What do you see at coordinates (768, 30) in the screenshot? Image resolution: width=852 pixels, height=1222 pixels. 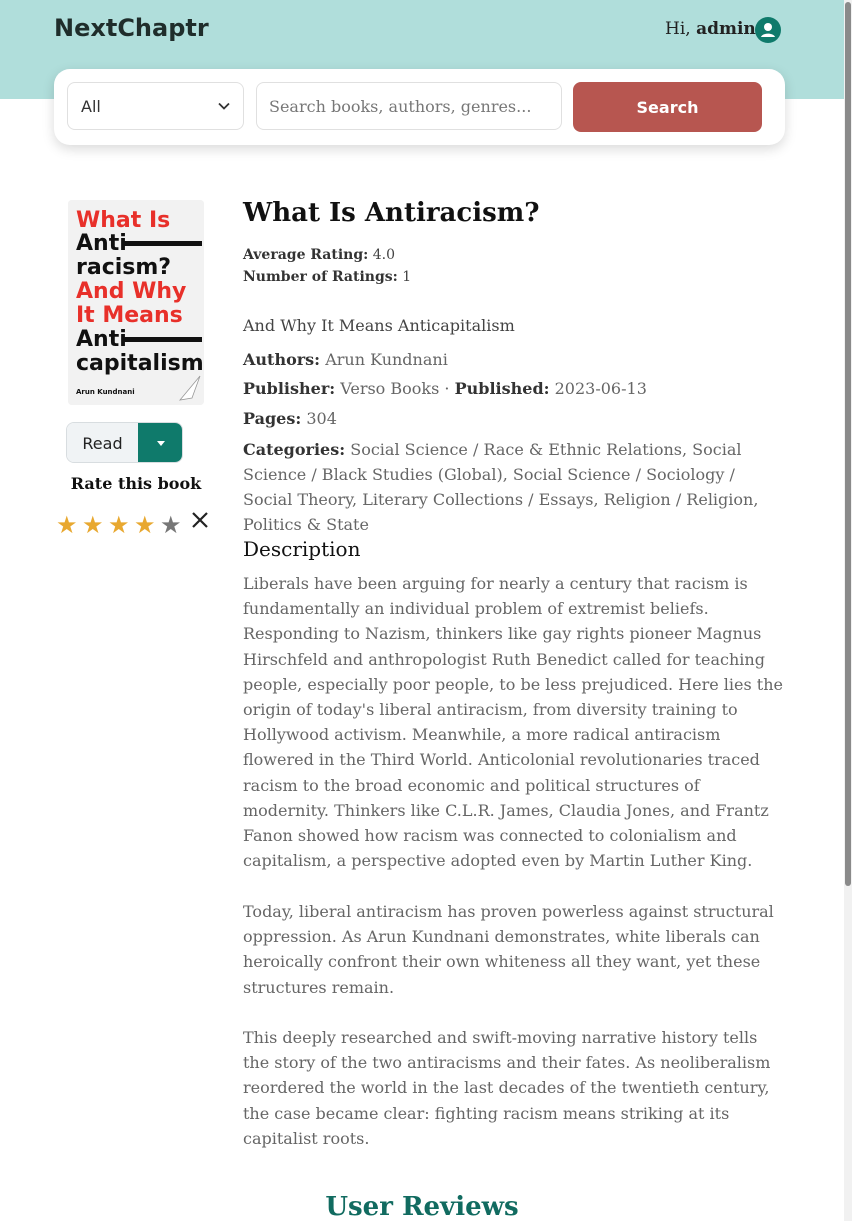 I see `user-avatar-icon` at bounding box center [768, 30].